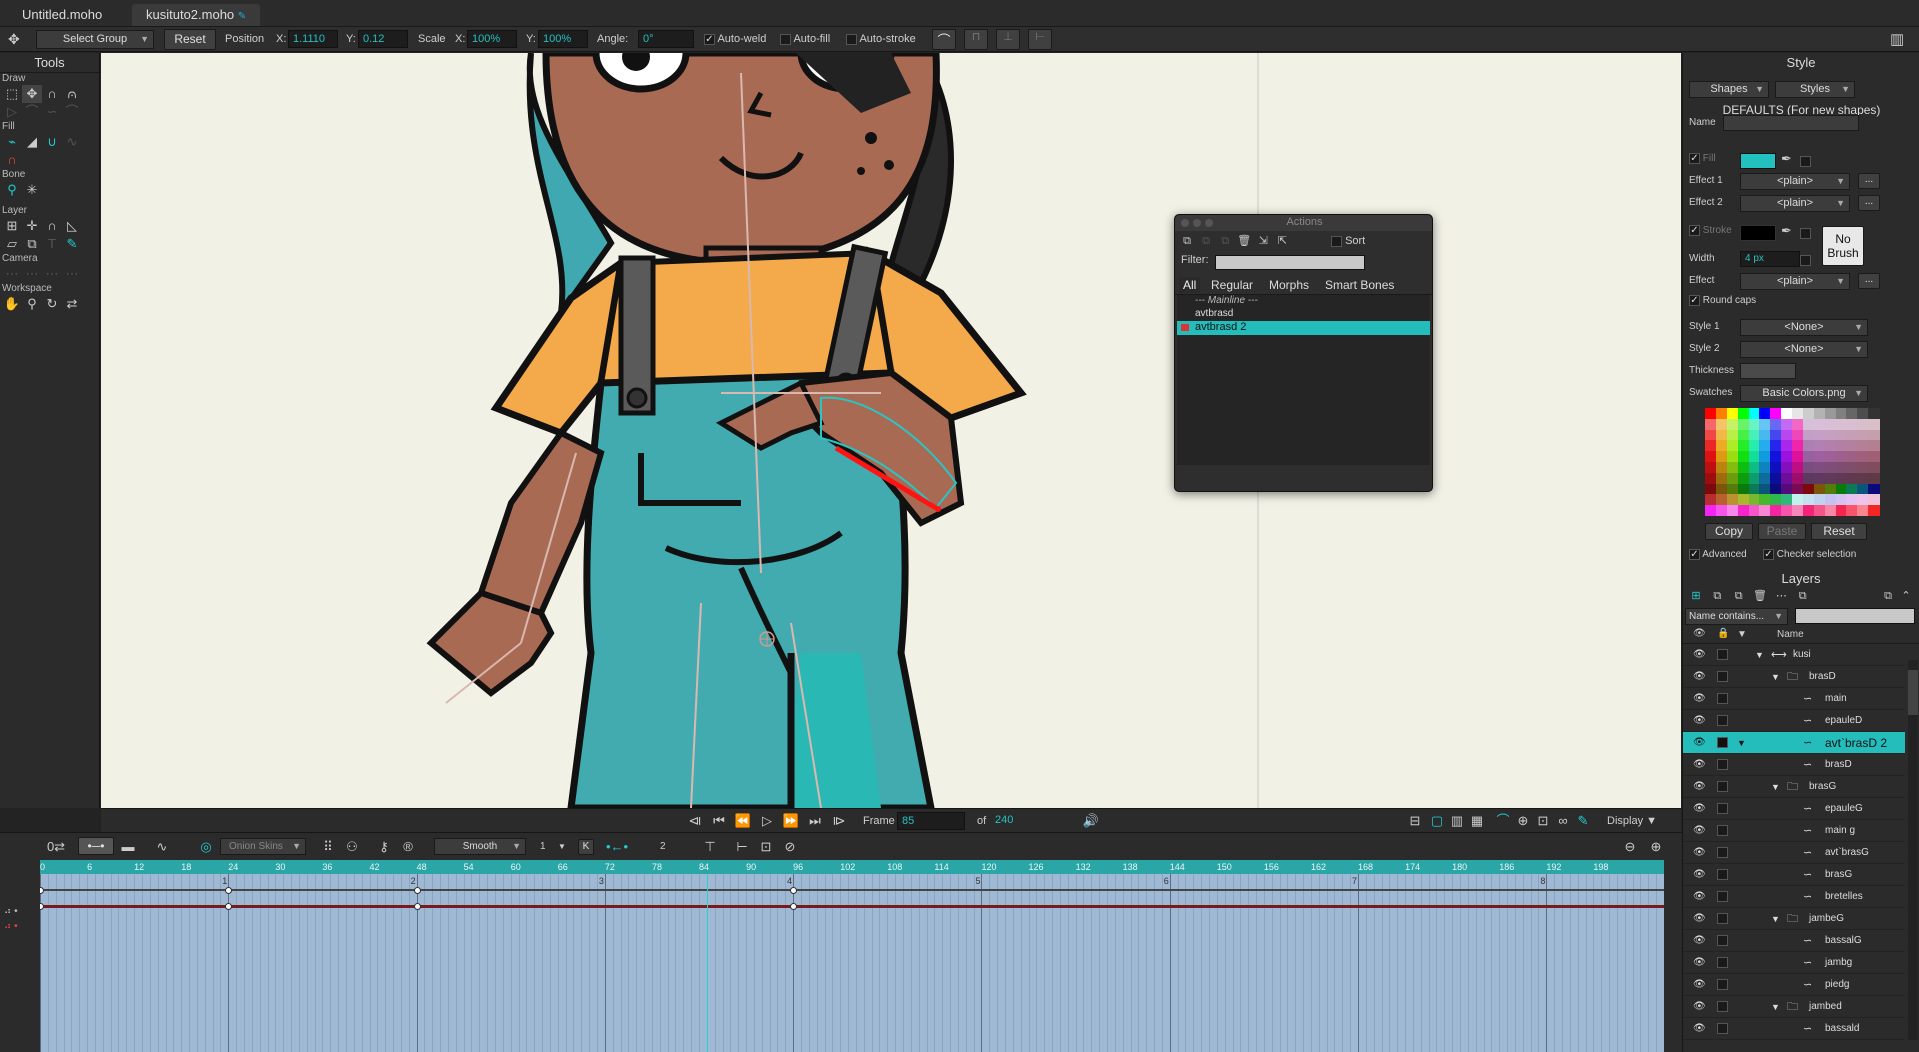 Image resolution: width=1919 pixels, height=1052 pixels. I want to click on scale-y-field: 100%, so click(563, 39).